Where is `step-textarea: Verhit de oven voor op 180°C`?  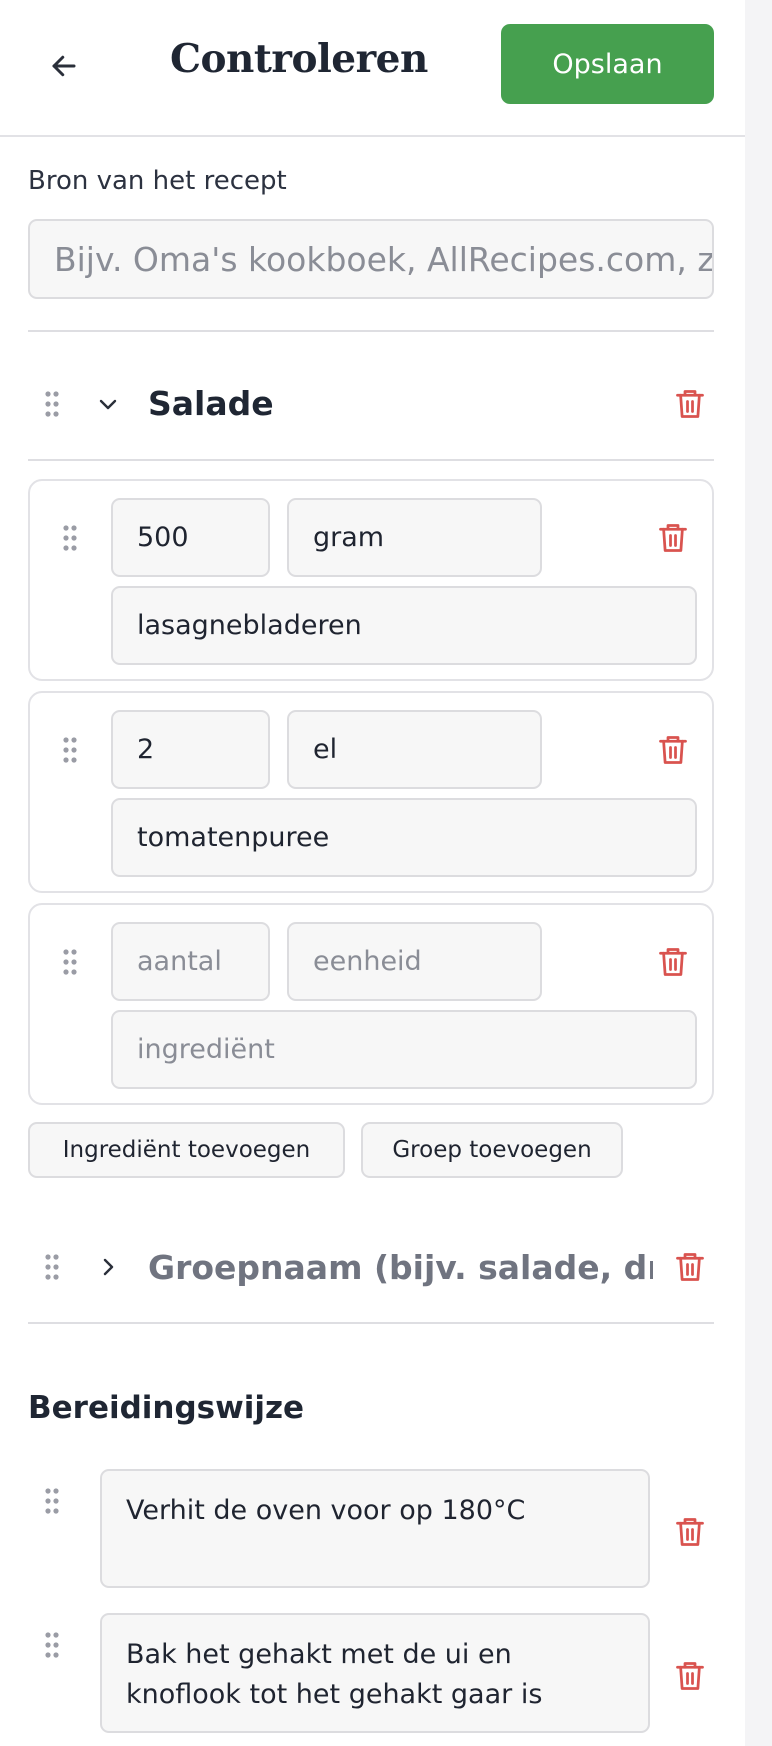
step-textarea: Verhit de oven voor op 180°C is located at coordinates (375, 1528).